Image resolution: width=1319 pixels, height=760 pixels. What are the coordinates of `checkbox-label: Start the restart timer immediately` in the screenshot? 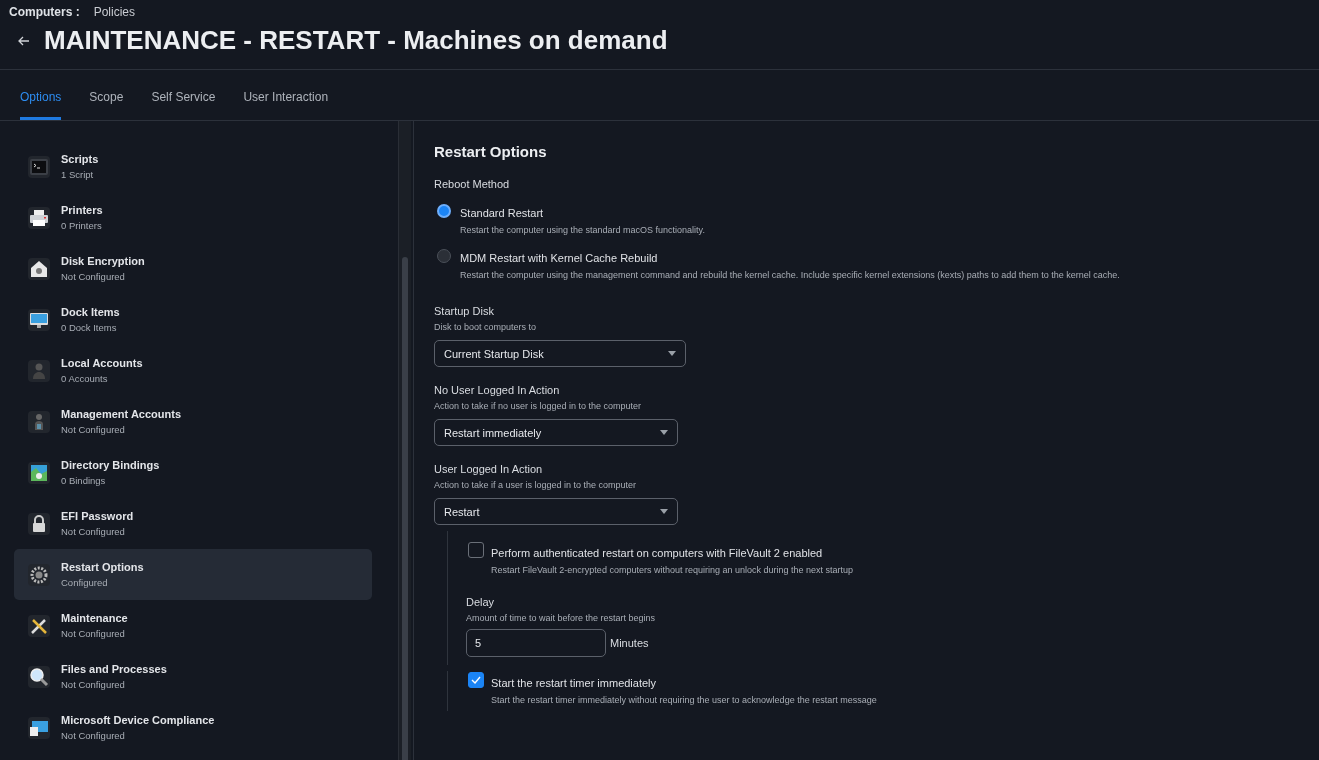 It's located at (574, 683).